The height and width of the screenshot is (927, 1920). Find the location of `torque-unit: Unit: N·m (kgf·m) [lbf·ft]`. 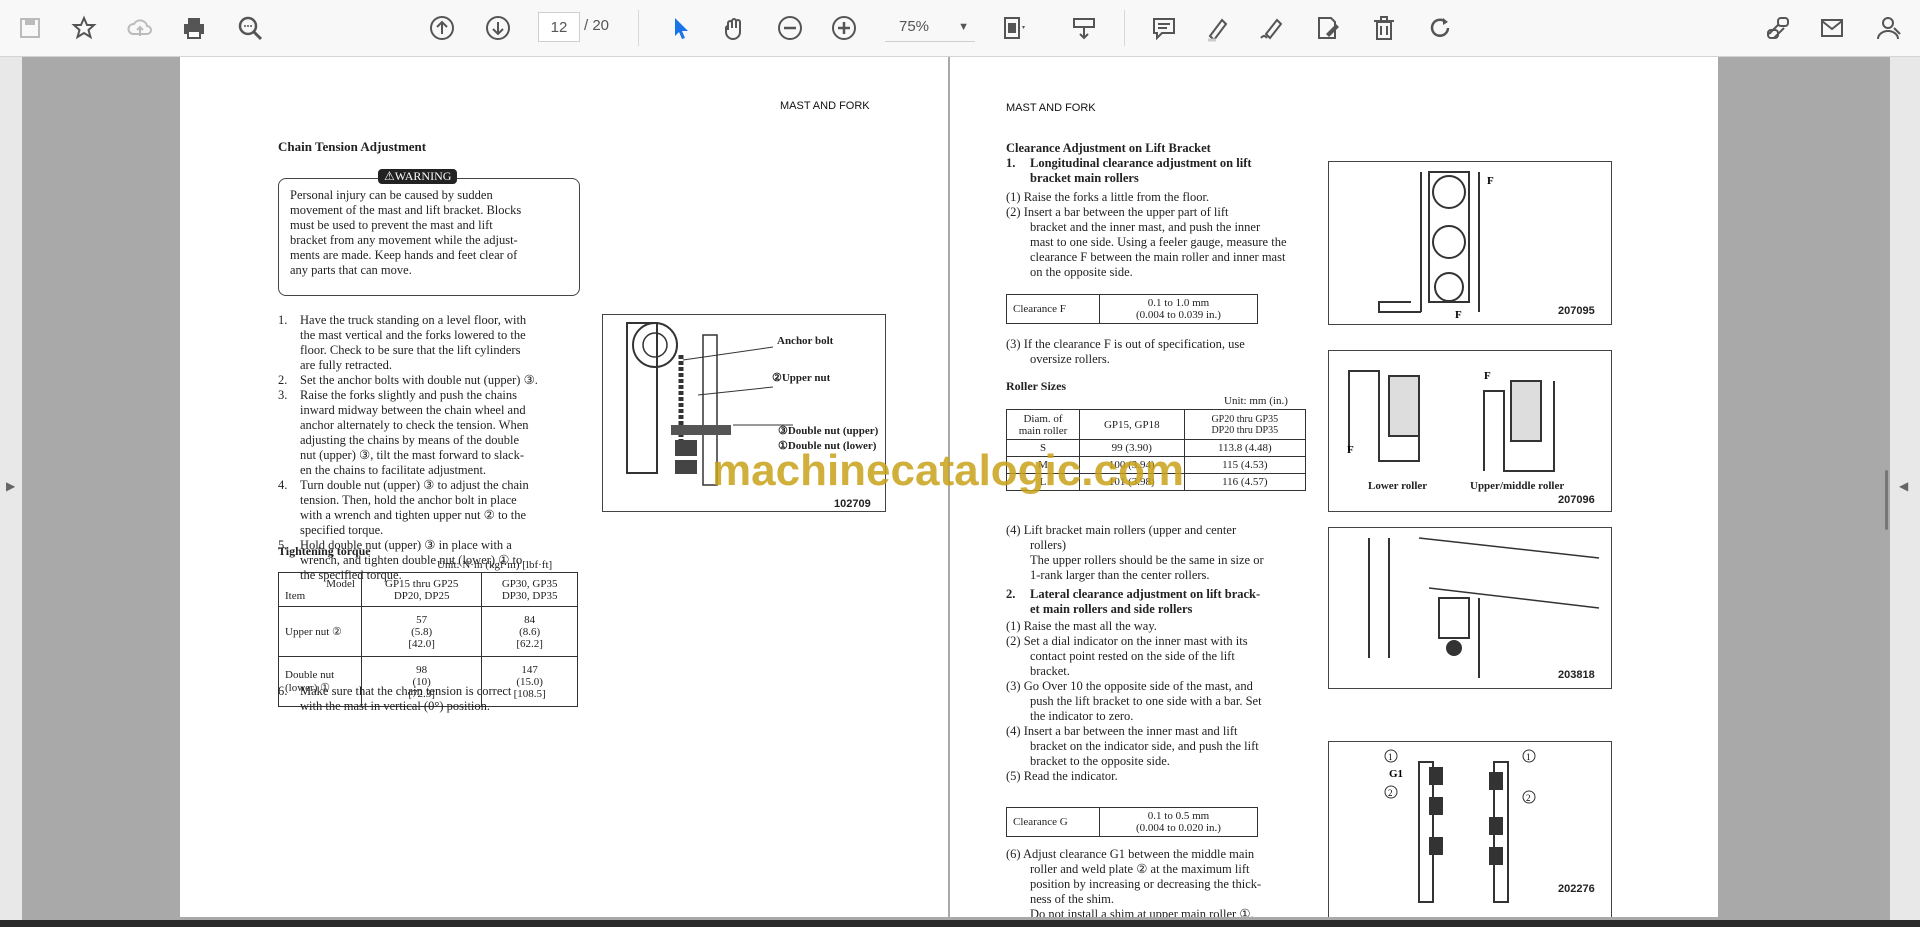

torque-unit: Unit: N·m (kgf·m) [lbf·ft] is located at coordinates (495, 565).